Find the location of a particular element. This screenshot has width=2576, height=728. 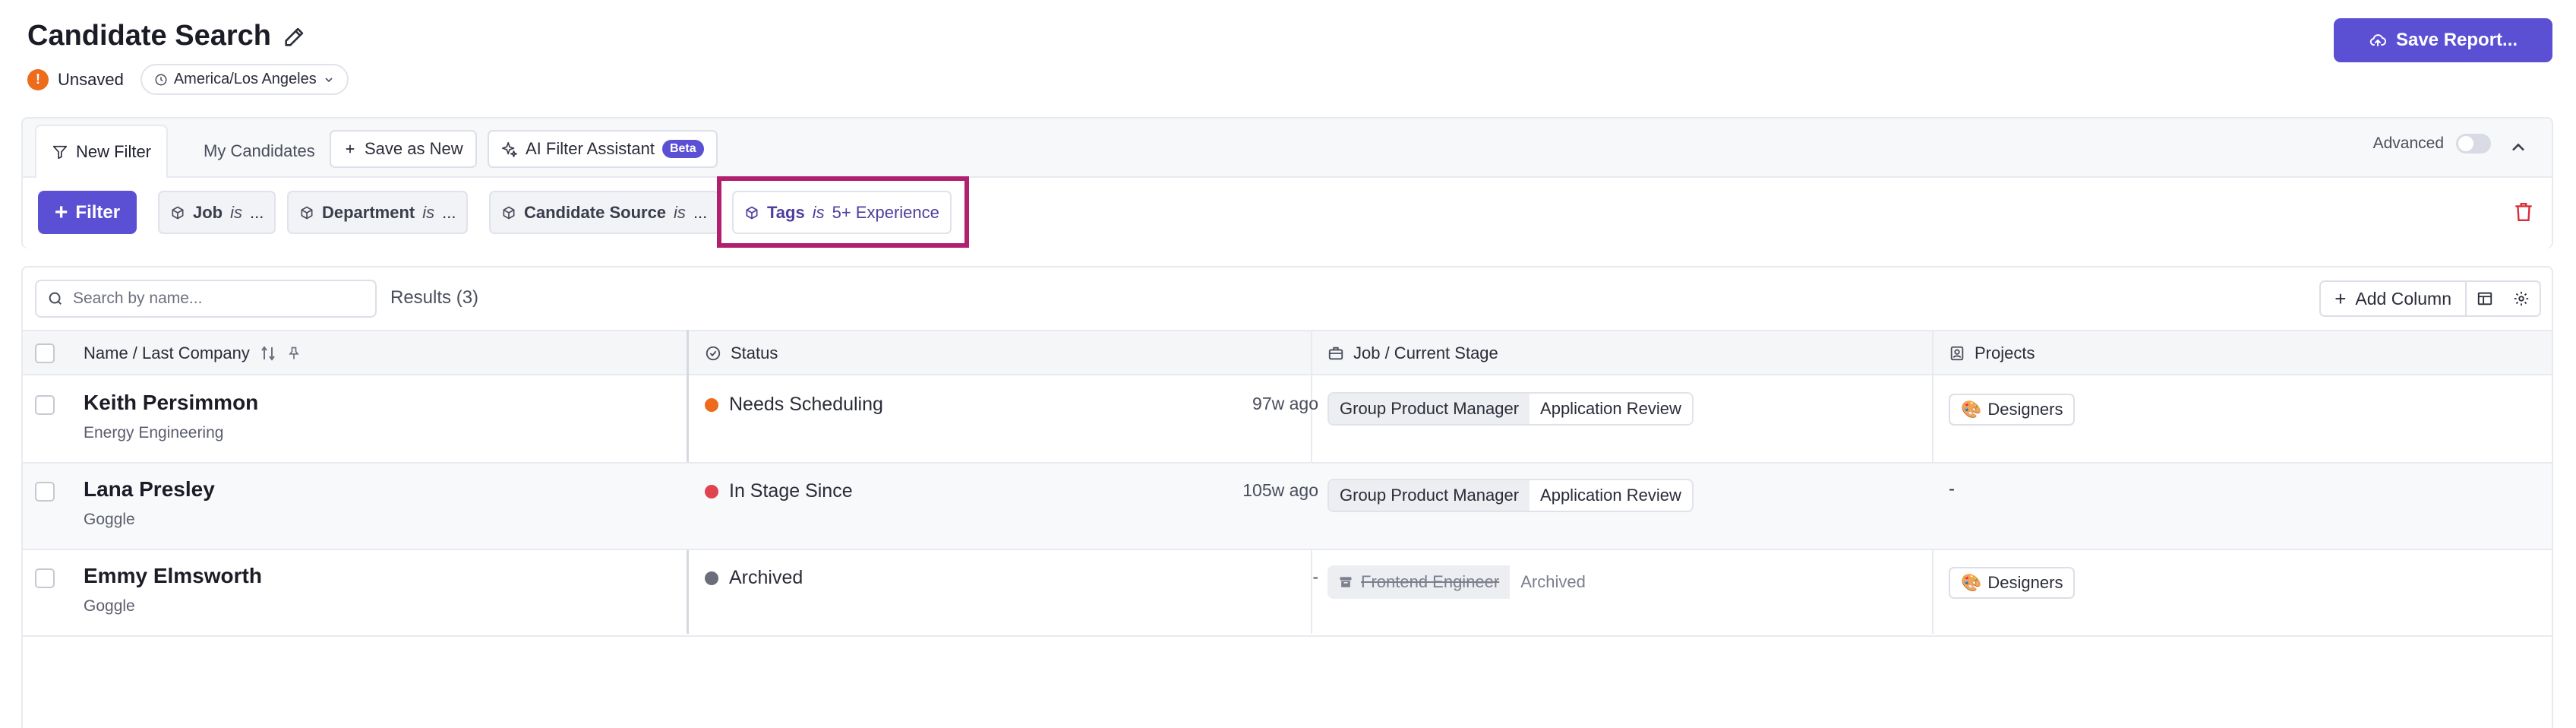

candidate-status: Needs Scheduling is located at coordinates (794, 405).